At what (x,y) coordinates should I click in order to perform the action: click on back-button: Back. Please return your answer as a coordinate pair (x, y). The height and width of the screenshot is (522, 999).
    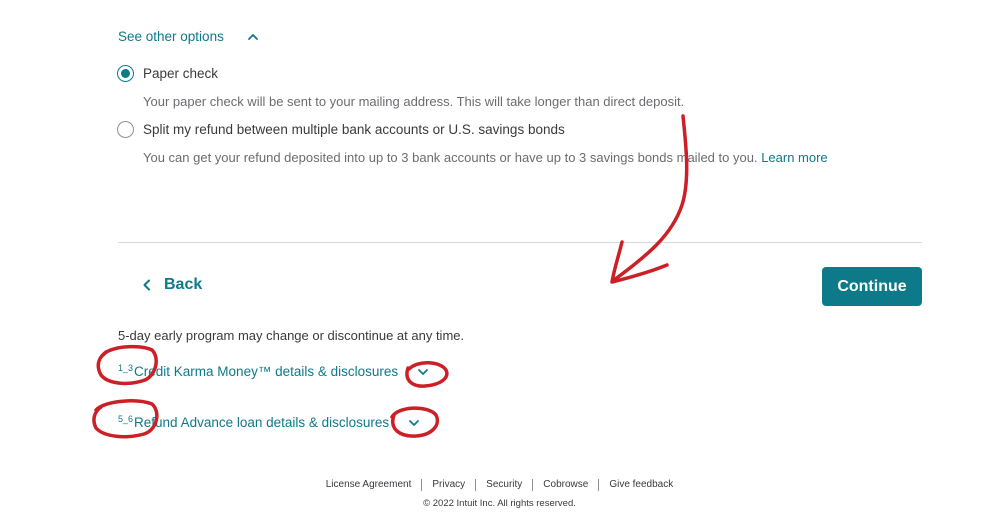
    Looking at the image, I should click on (171, 285).